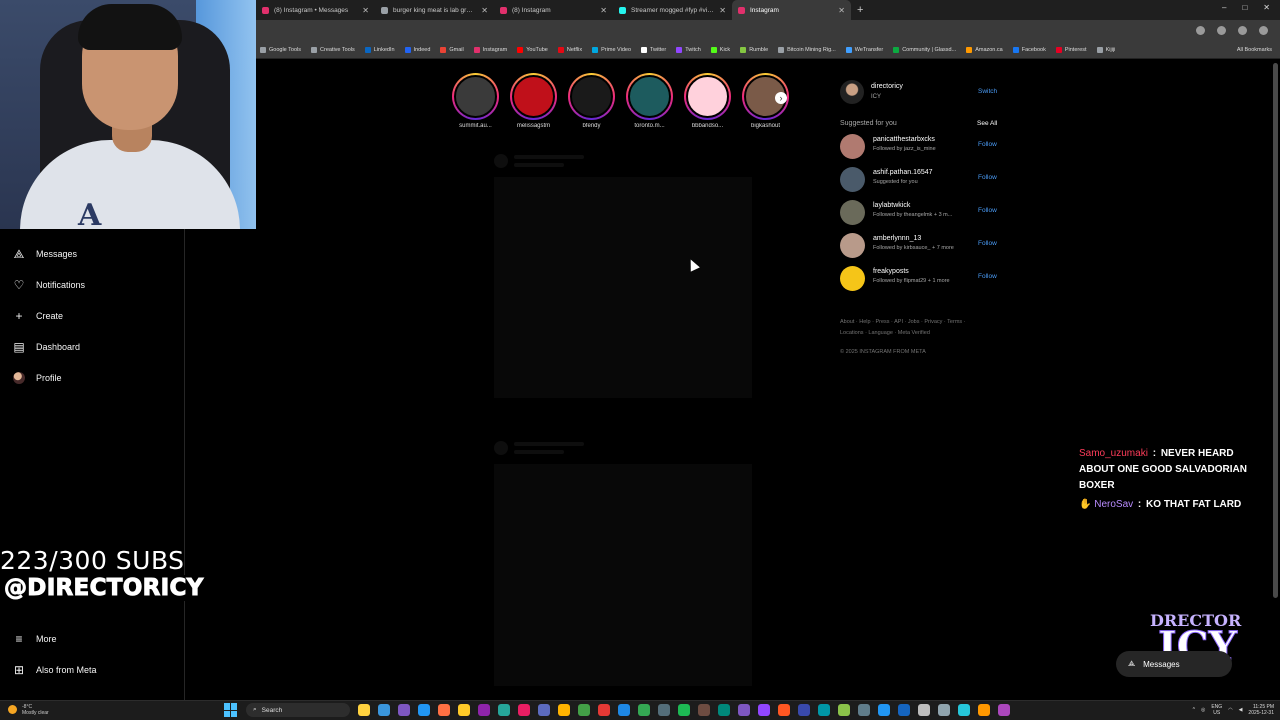 The image size is (1280, 720). What do you see at coordinates (672, 10) in the screenshot?
I see `browser-tab: Streamer mogged #fyp #viral ✕` at bounding box center [672, 10].